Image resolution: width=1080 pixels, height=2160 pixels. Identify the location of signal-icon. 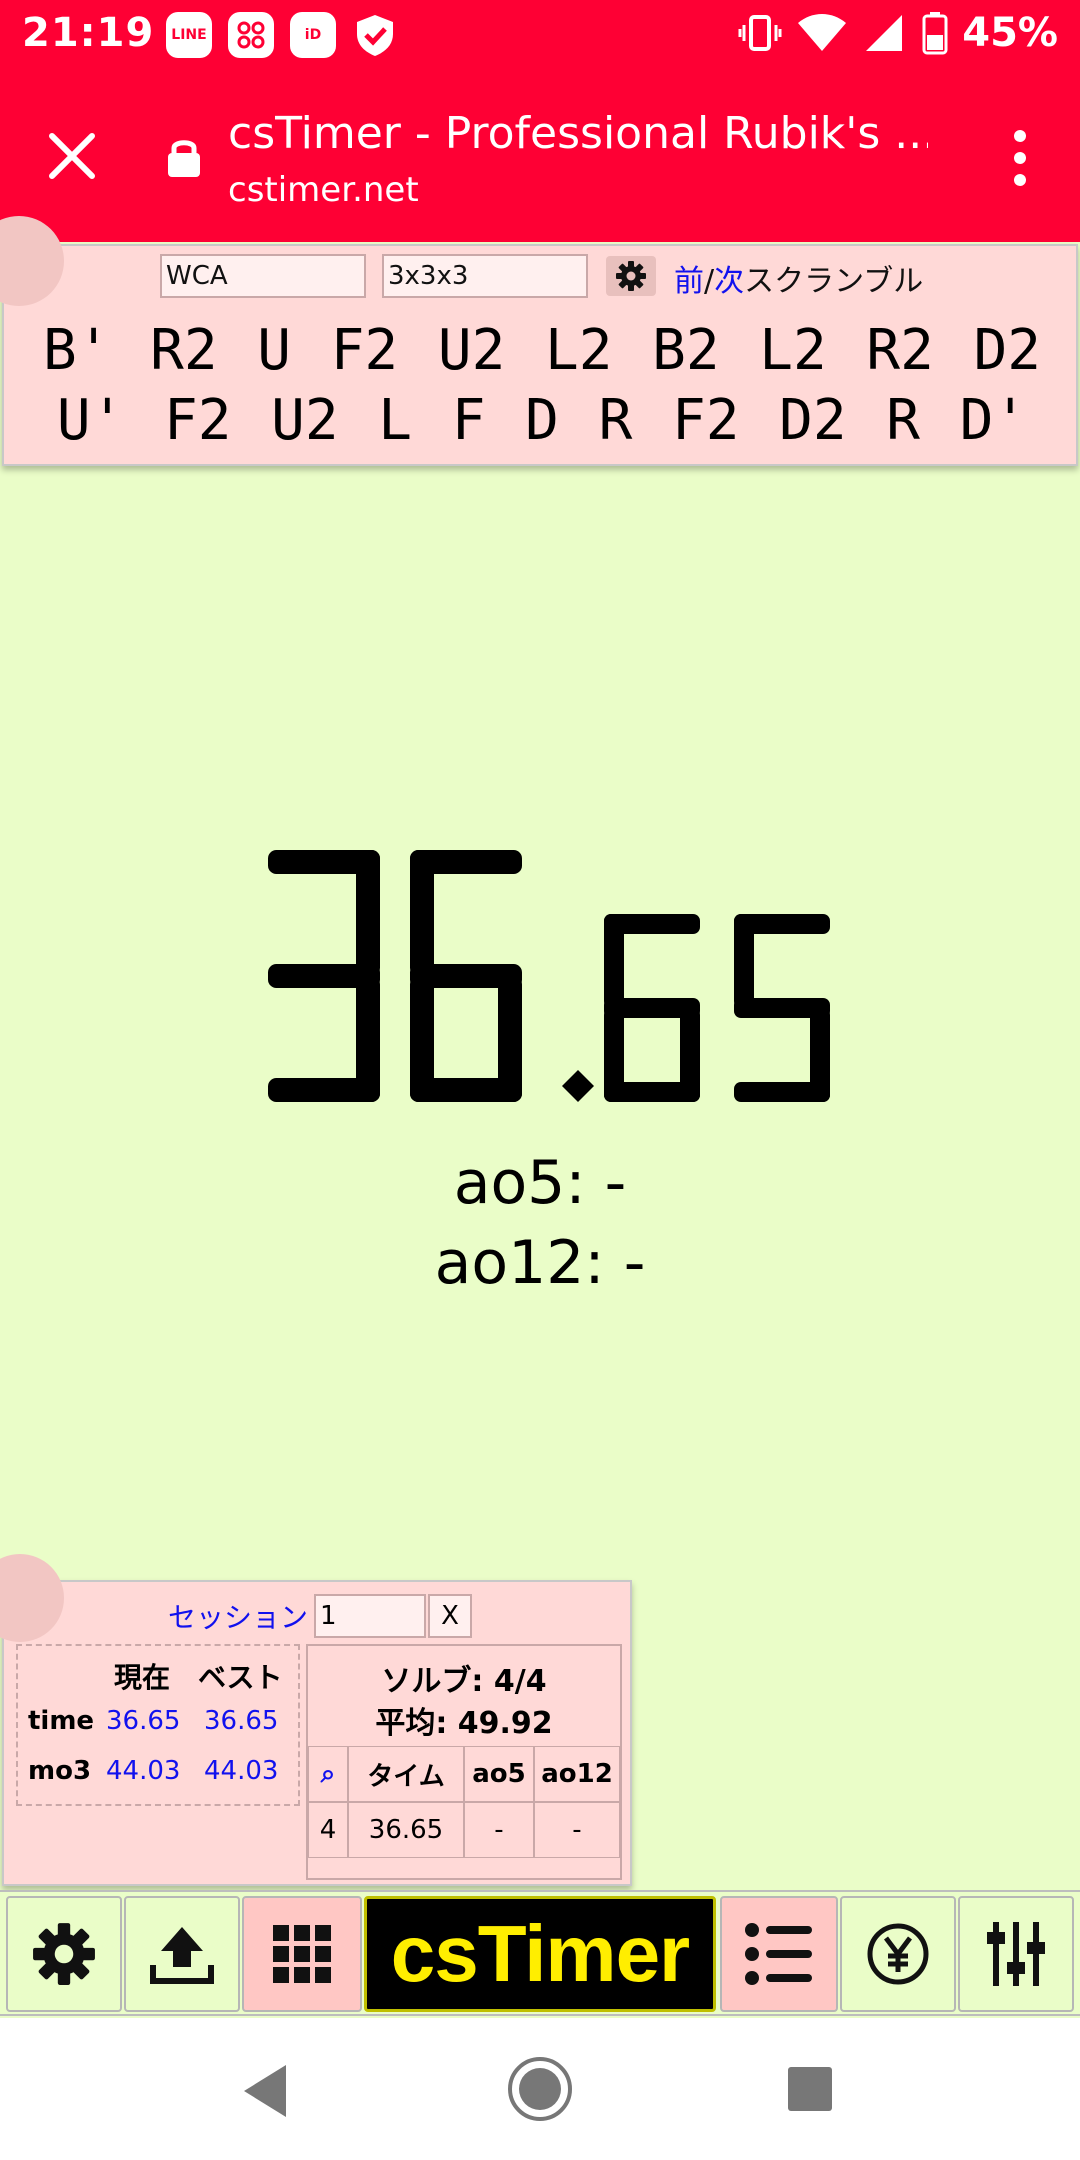
(884, 33).